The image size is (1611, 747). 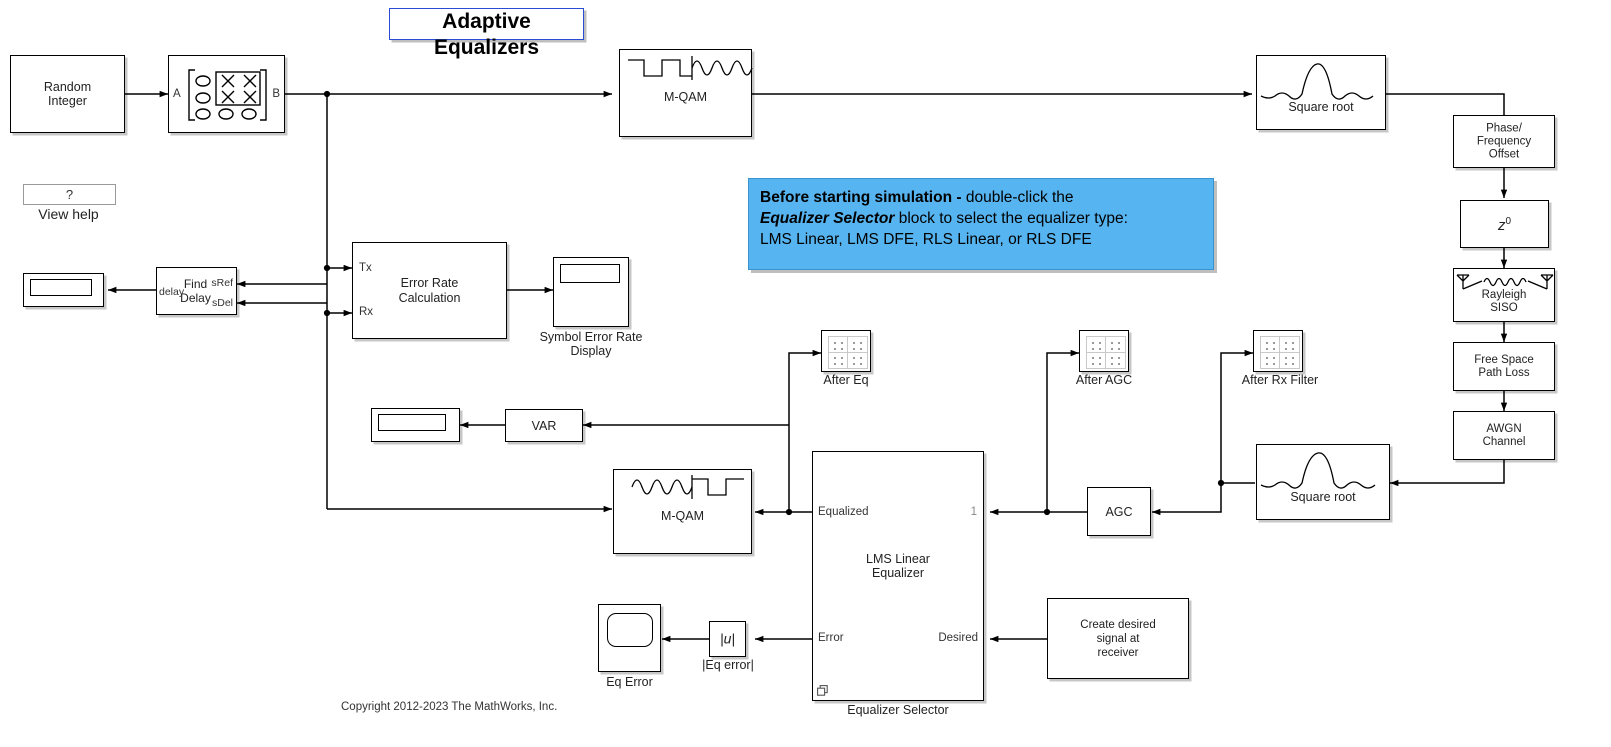 I want to click on var-label: VAR, so click(x=544, y=425).